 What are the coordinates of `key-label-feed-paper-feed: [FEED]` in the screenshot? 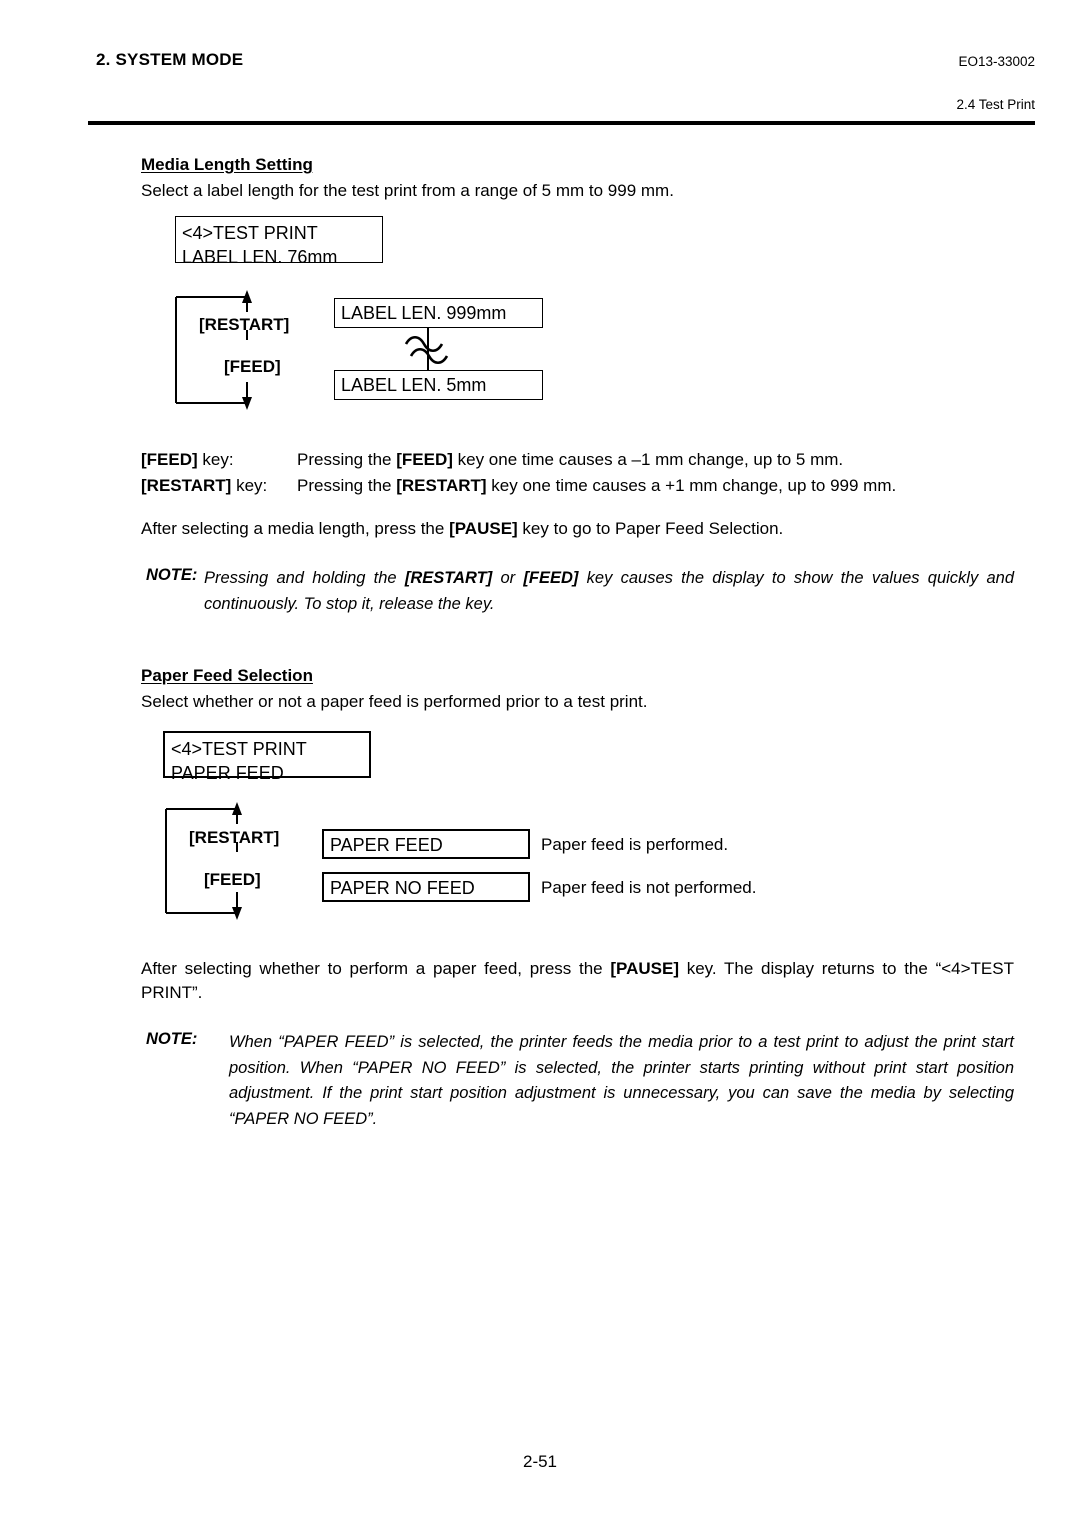 It's located at (232, 879).